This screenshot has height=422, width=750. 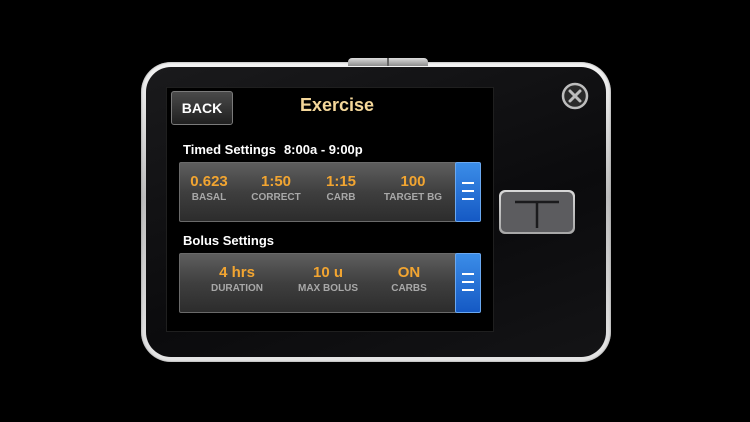 I want to click on target-bg-cell: 100 TARGET BG, so click(x=413, y=188).